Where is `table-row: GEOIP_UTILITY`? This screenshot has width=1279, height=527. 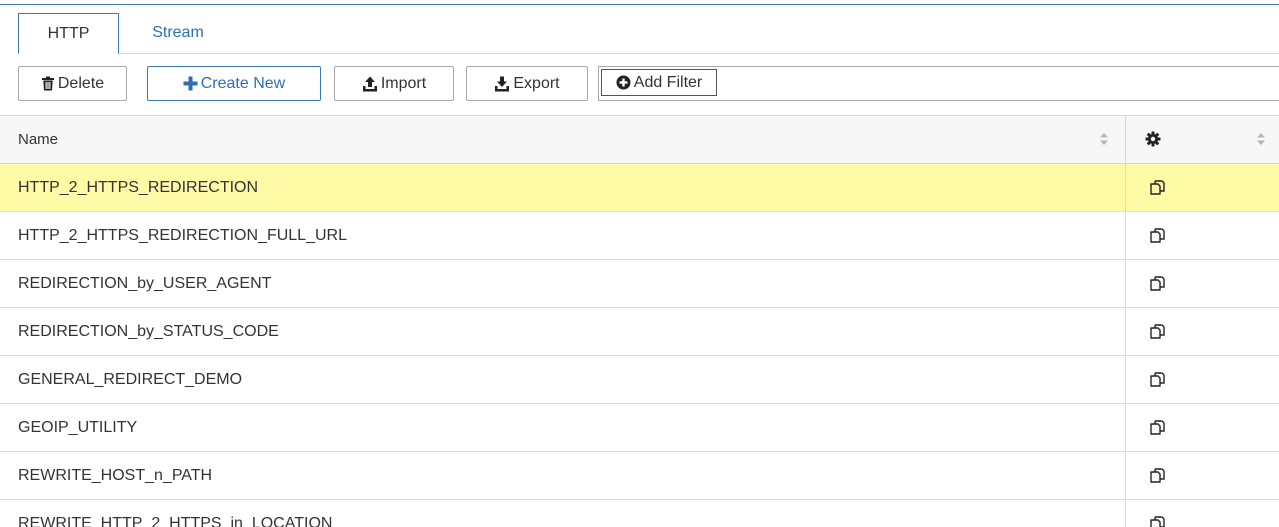
table-row: GEOIP_UTILITY is located at coordinates (639, 428).